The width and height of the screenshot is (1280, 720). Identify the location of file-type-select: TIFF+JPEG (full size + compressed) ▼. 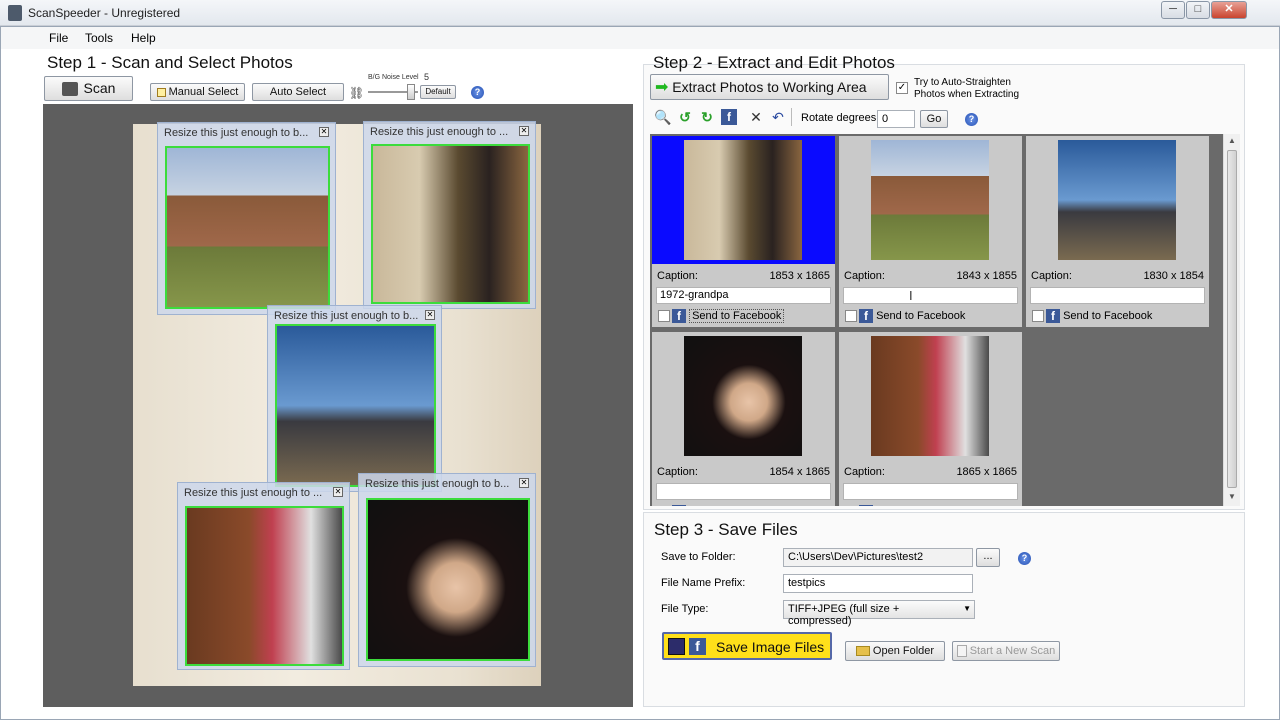
(879, 613).